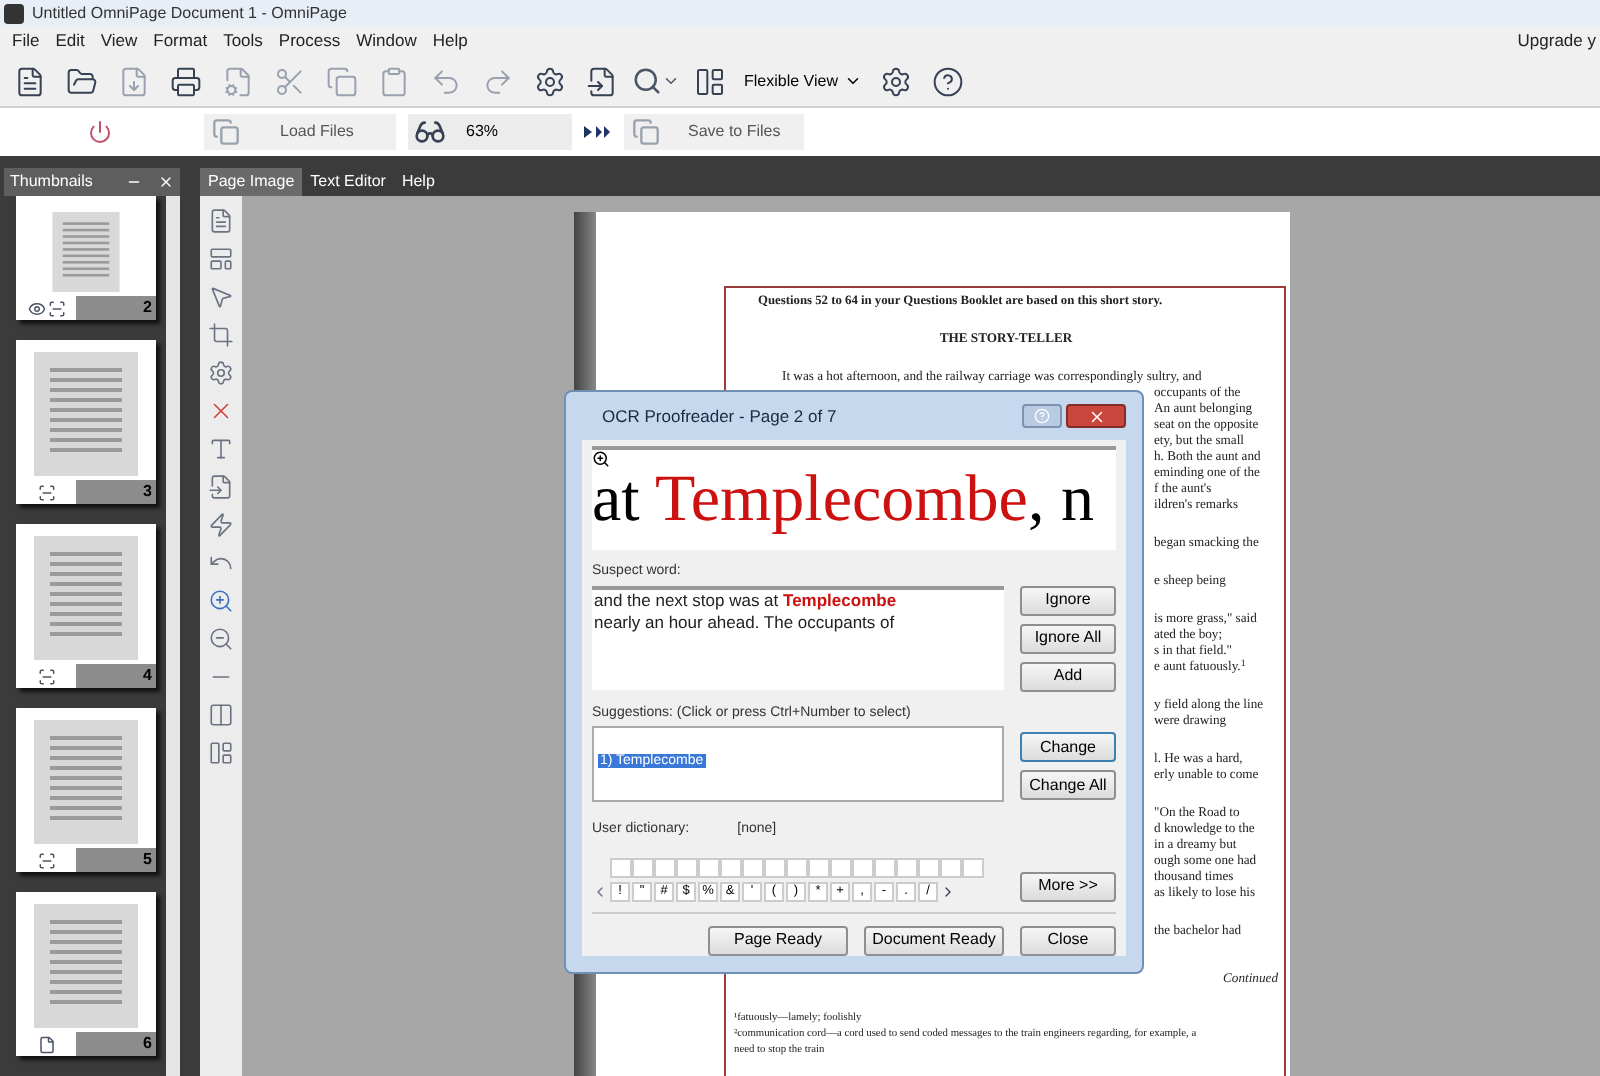 The height and width of the screenshot is (1076, 1600). I want to click on app-icon, so click(14, 13).